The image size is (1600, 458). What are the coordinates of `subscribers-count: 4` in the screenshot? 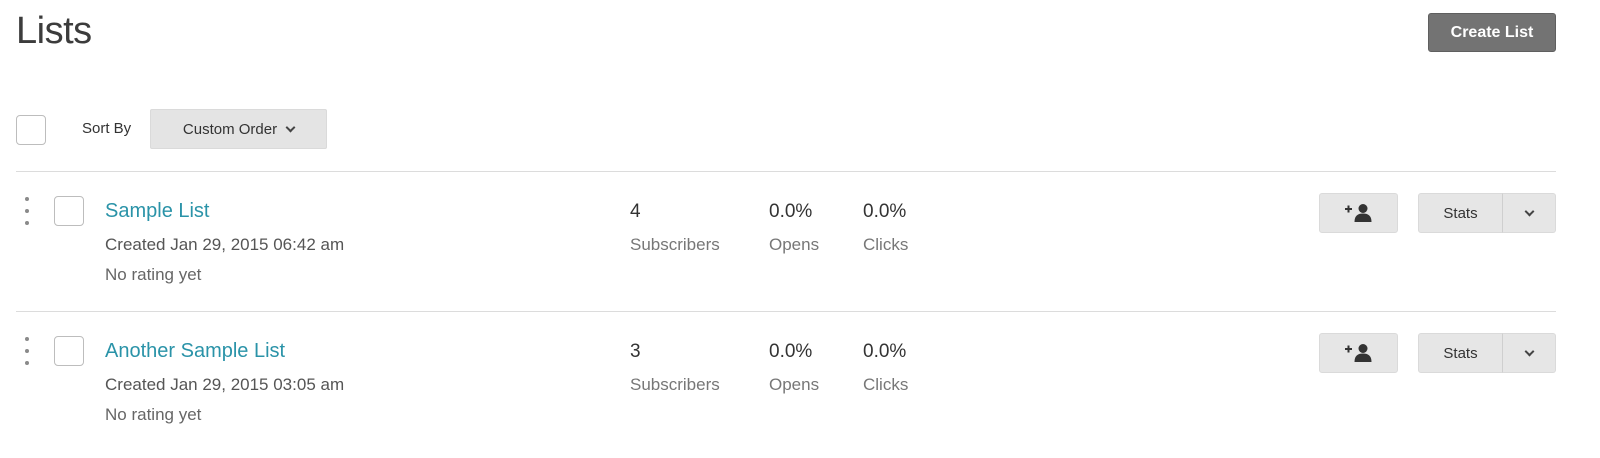 It's located at (635, 211).